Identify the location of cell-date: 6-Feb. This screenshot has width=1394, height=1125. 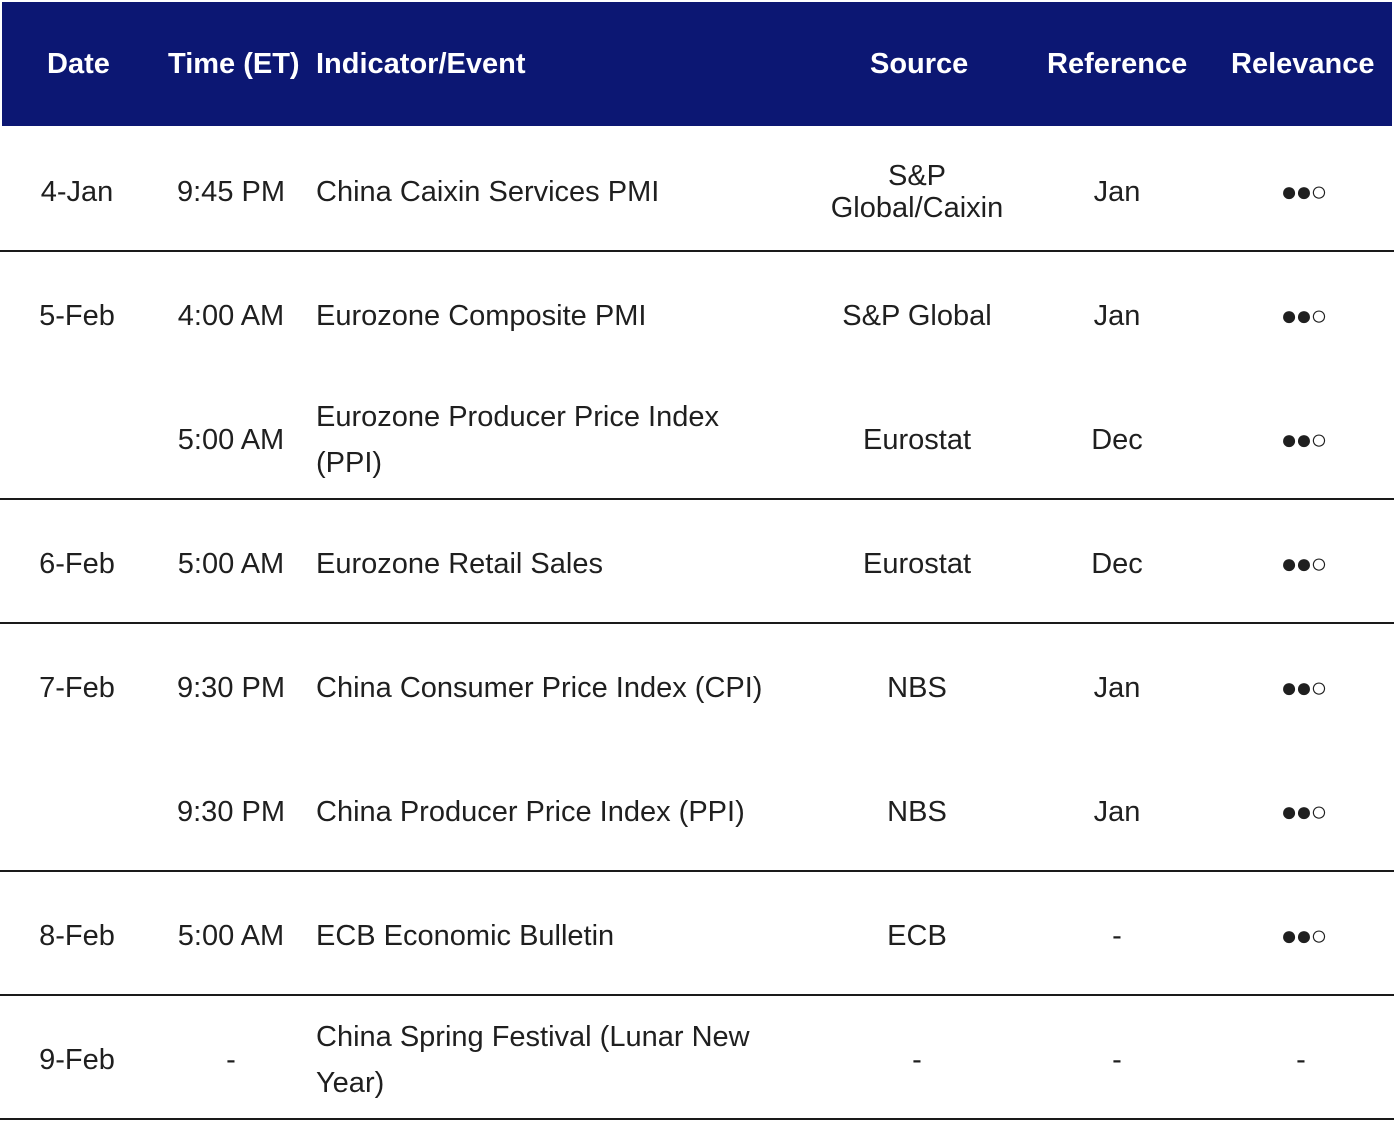
(77, 564).